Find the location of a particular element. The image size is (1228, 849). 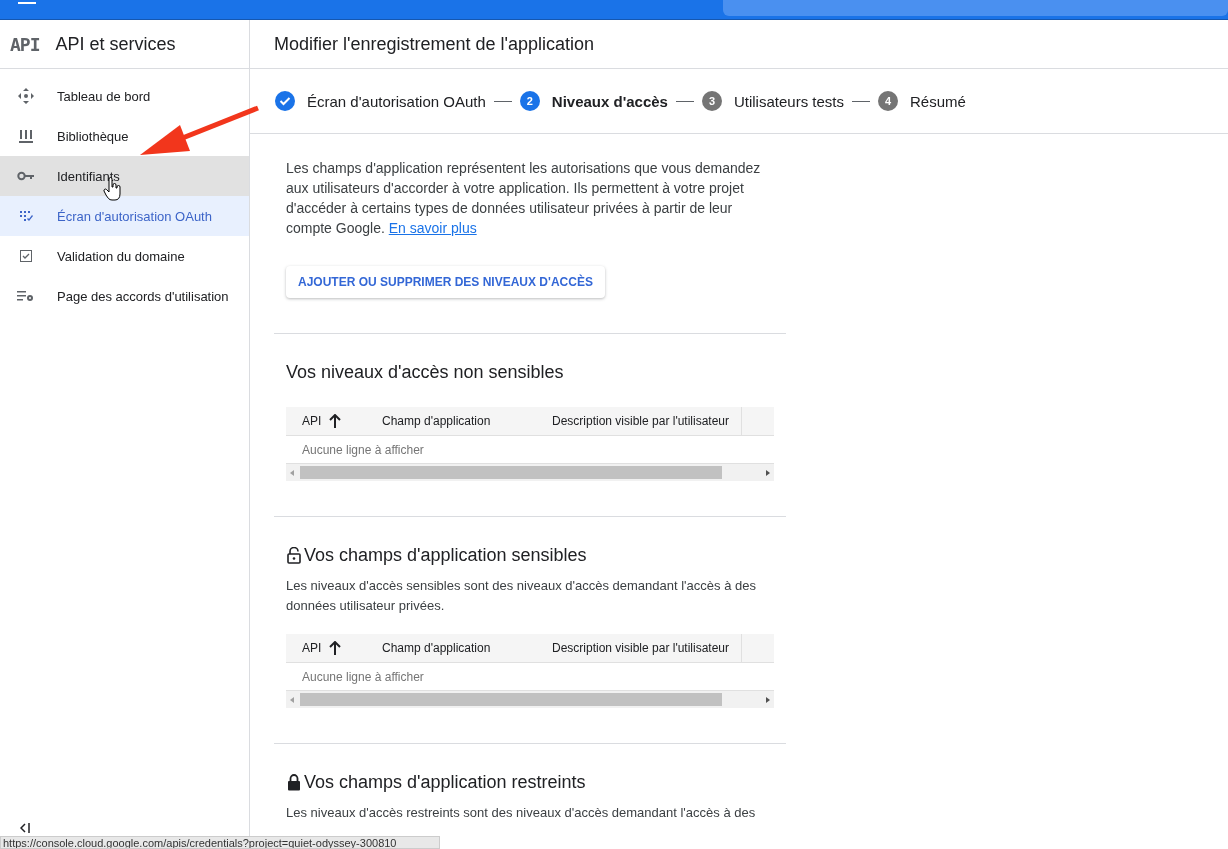

stepper-step: Écran d'autorisation OAuth is located at coordinates (380, 101).